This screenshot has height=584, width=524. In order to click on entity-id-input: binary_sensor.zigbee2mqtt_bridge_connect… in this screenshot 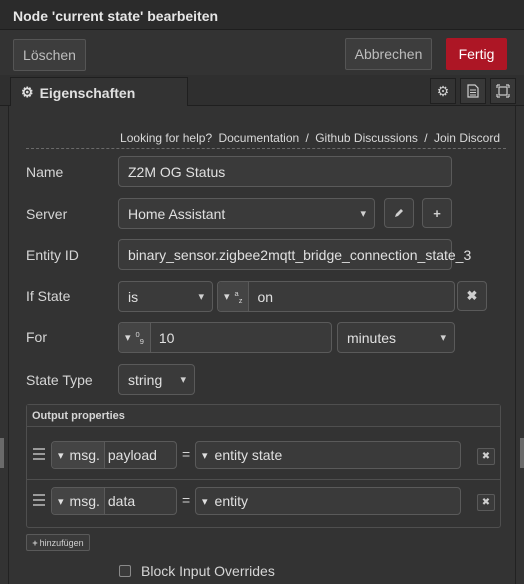, I will do `click(294, 254)`.